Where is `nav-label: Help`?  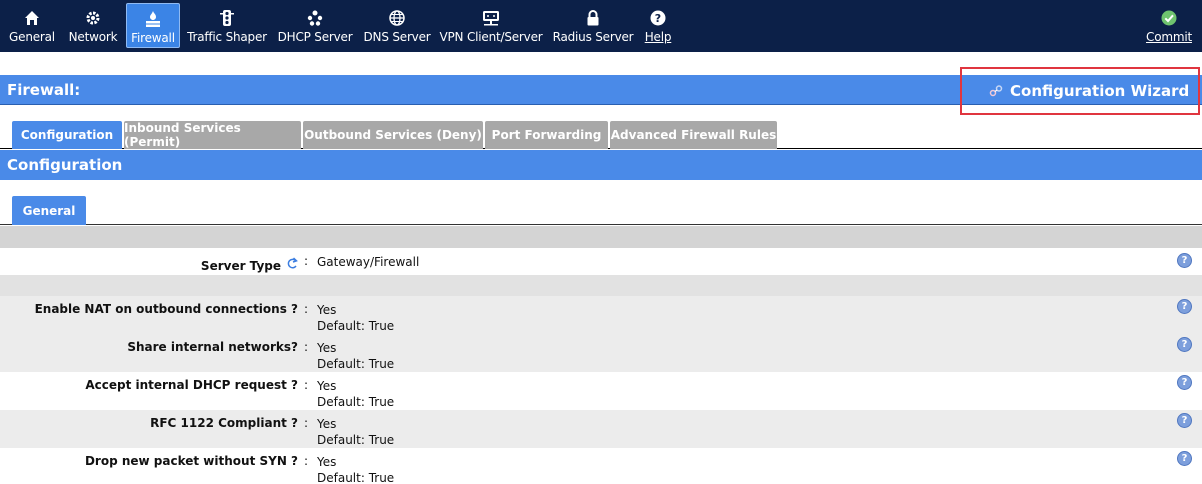 nav-label: Help is located at coordinates (658, 37).